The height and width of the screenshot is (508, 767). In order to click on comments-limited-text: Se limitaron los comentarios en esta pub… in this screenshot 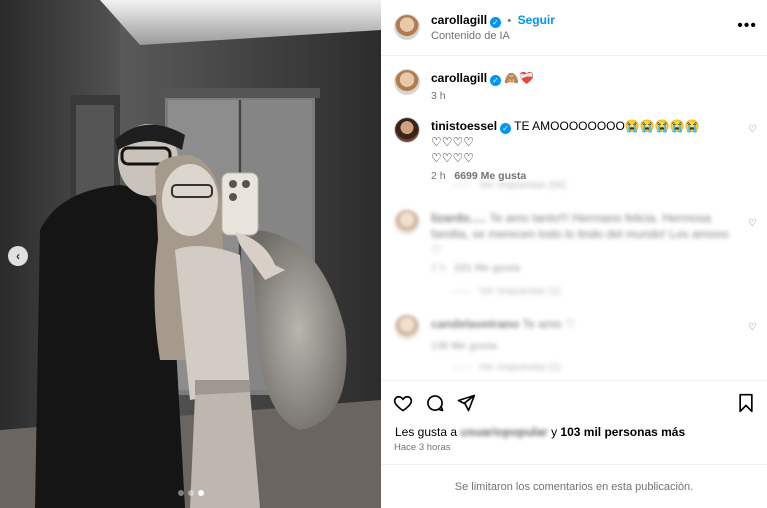, I will do `click(574, 486)`.